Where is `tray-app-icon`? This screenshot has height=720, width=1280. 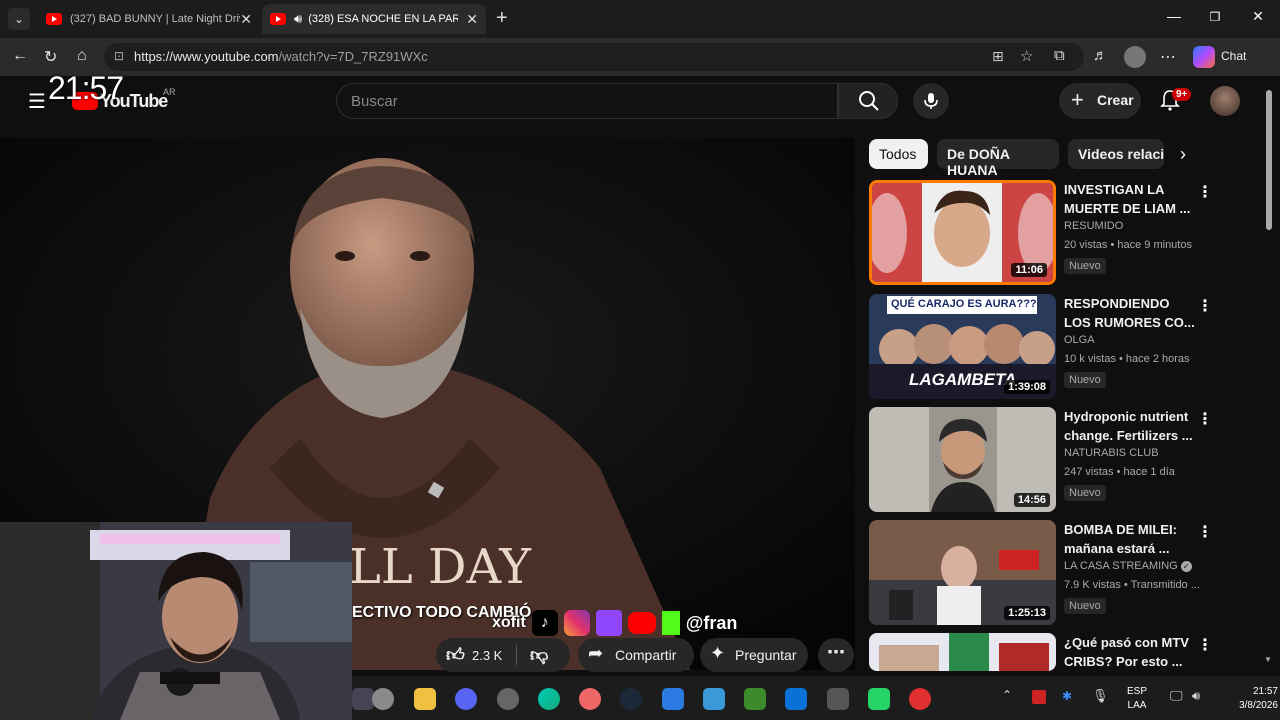 tray-app-icon is located at coordinates (1039, 697).